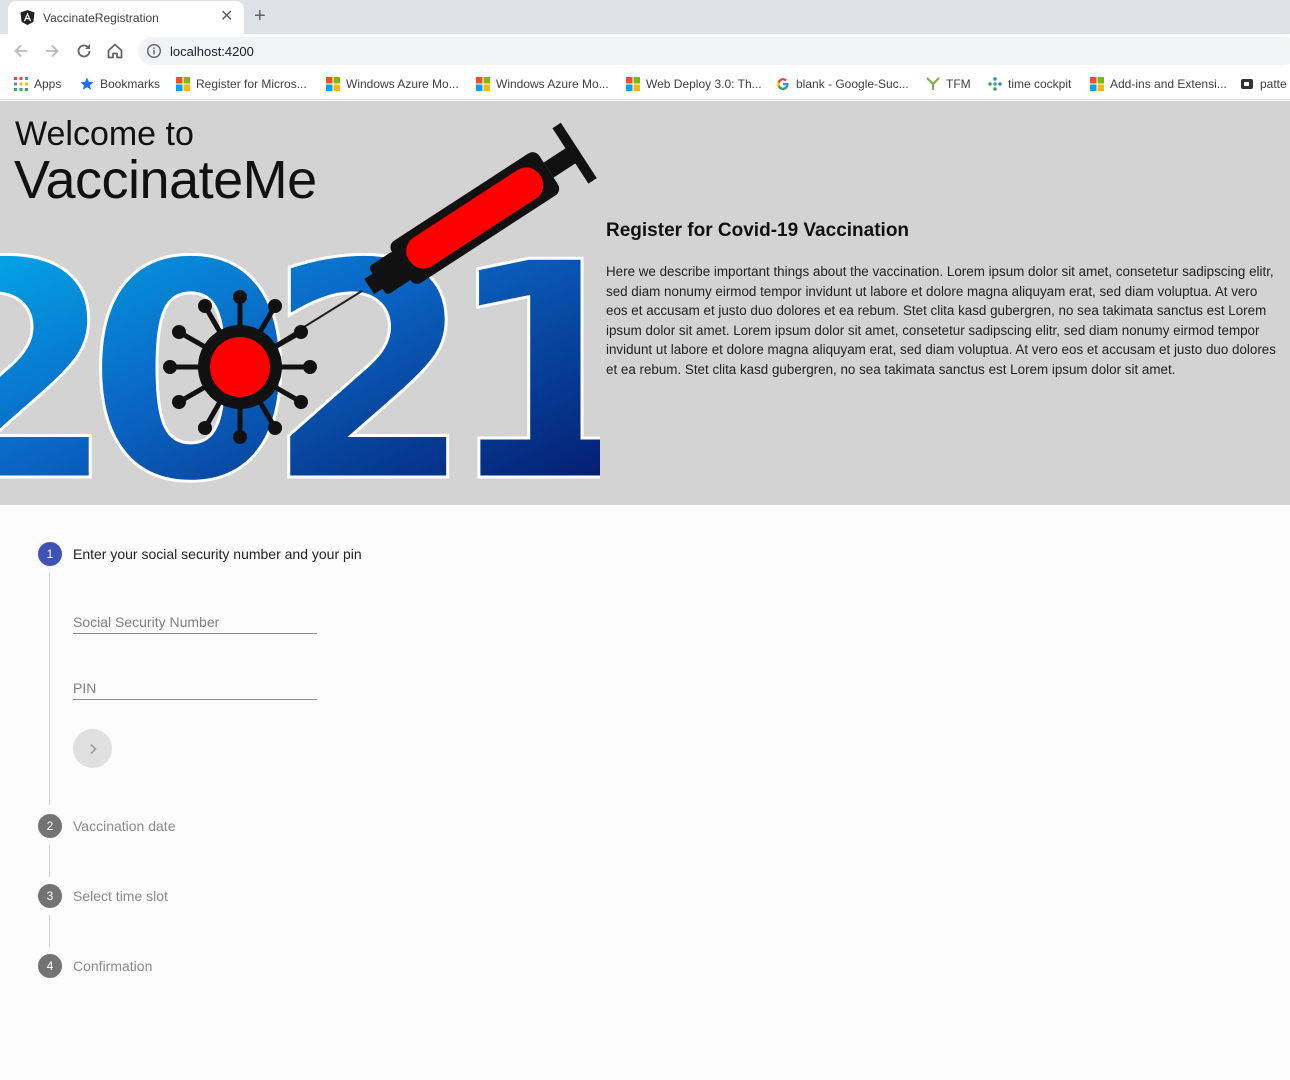 The width and height of the screenshot is (1290, 1080). What do you see at coordinates (84, 51) in the screenshot?
I see `reload-icon` at bounding box center [84, 51].